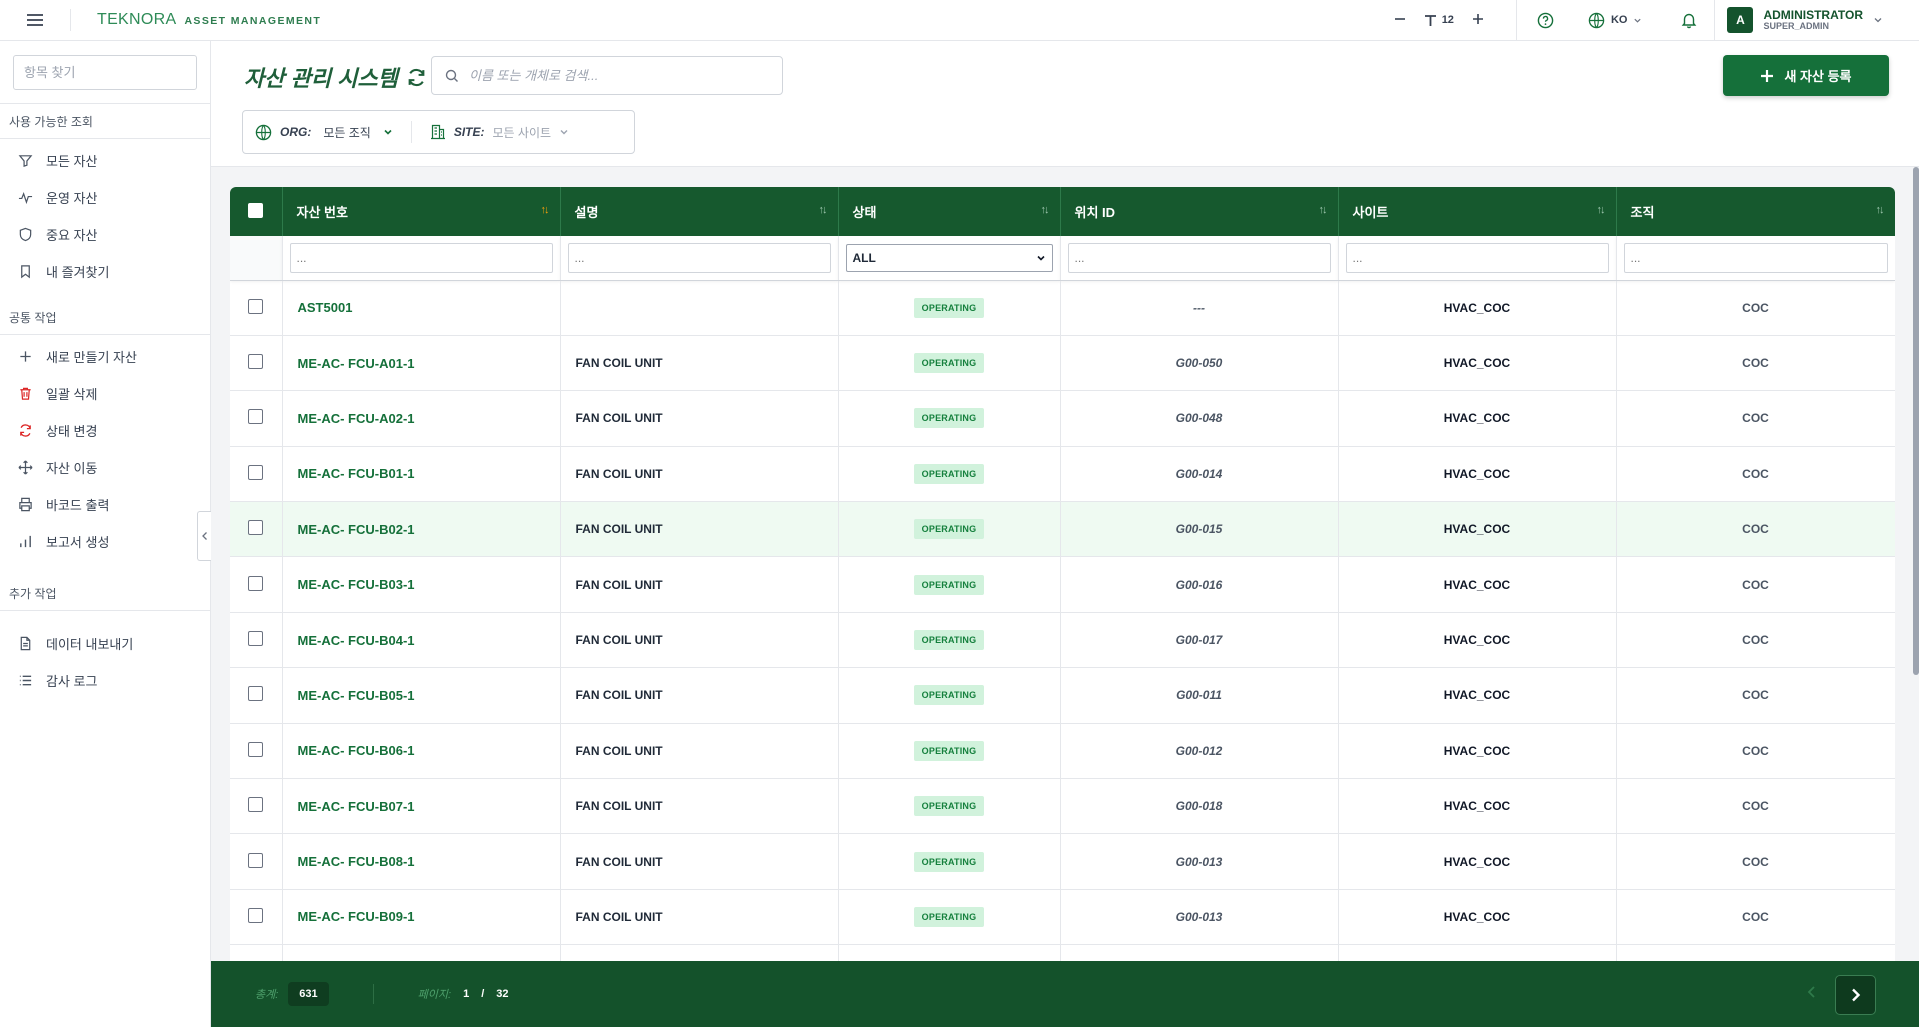  Describe the element at coordinates (699, 211) in the screenshot. I see `column-header-description: 설명 ↑↓` at that location.